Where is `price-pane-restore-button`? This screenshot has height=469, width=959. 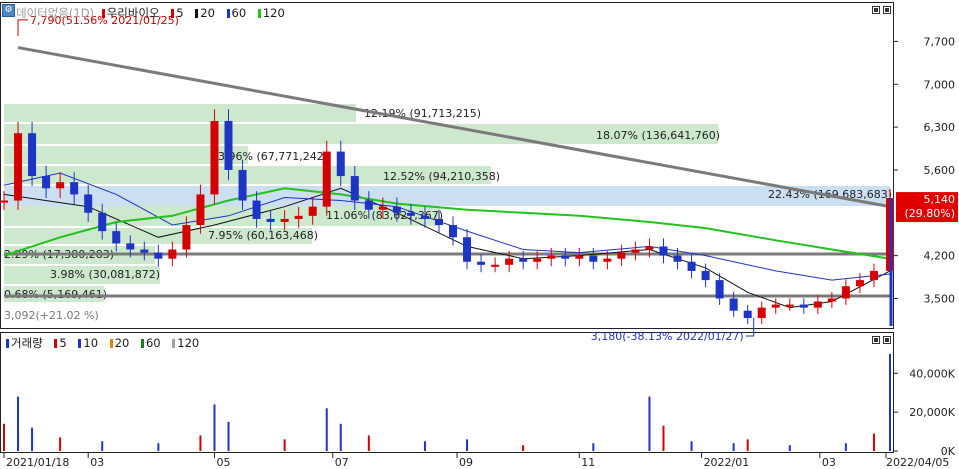
price-pane-restore-button is located at coordinates (876, 10).